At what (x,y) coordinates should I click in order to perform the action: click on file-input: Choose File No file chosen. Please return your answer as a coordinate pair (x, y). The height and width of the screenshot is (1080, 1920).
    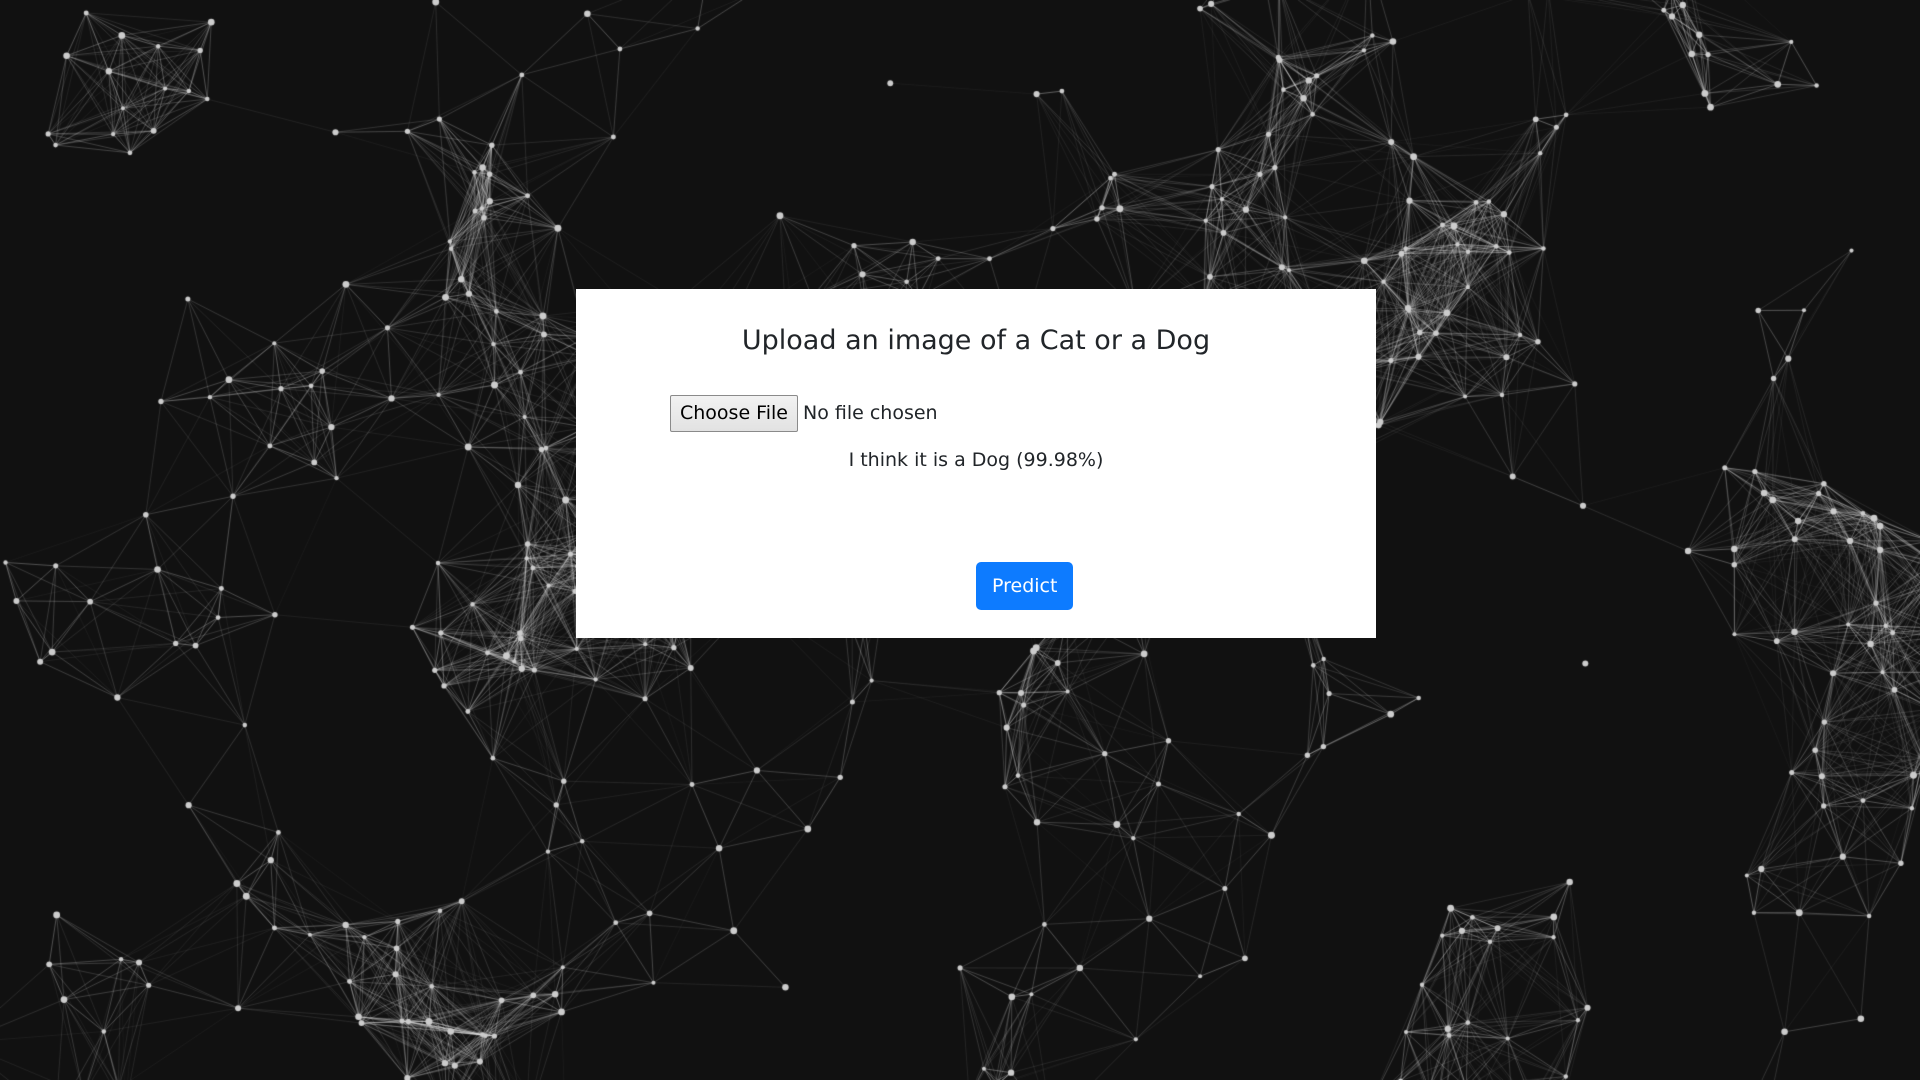
    Looking at the image, I should click on (804, 413).